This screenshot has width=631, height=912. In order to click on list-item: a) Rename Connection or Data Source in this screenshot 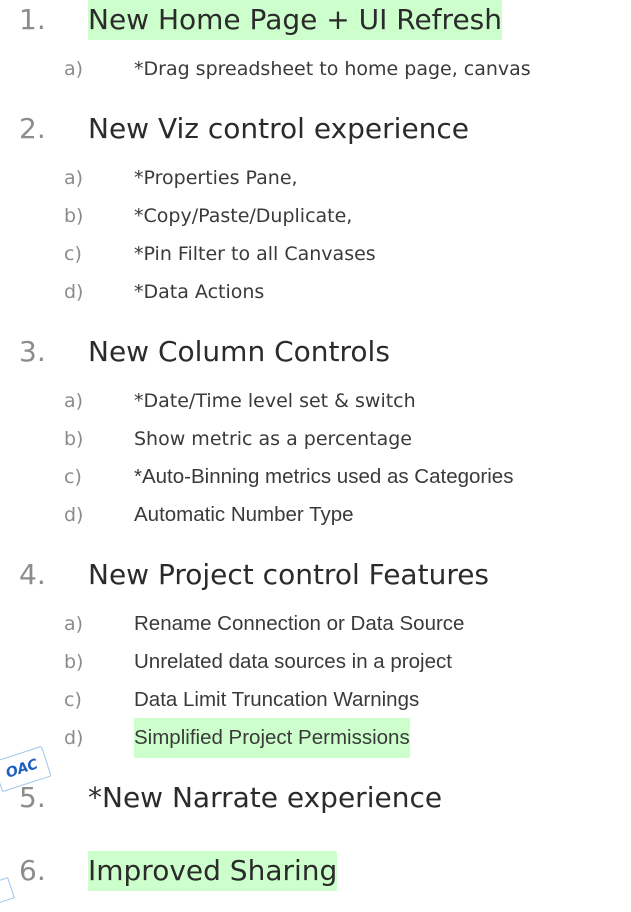, I will do `click(315, 624)`.